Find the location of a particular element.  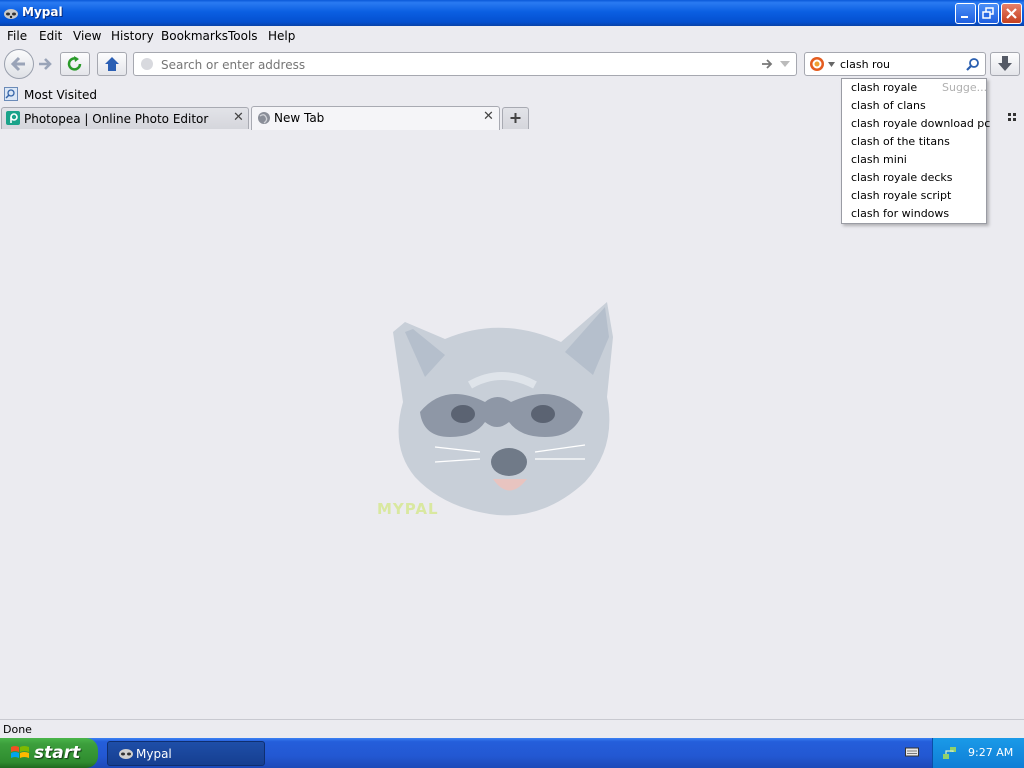

suggestion-item: clash for windows is located at coordinates (900, 213).